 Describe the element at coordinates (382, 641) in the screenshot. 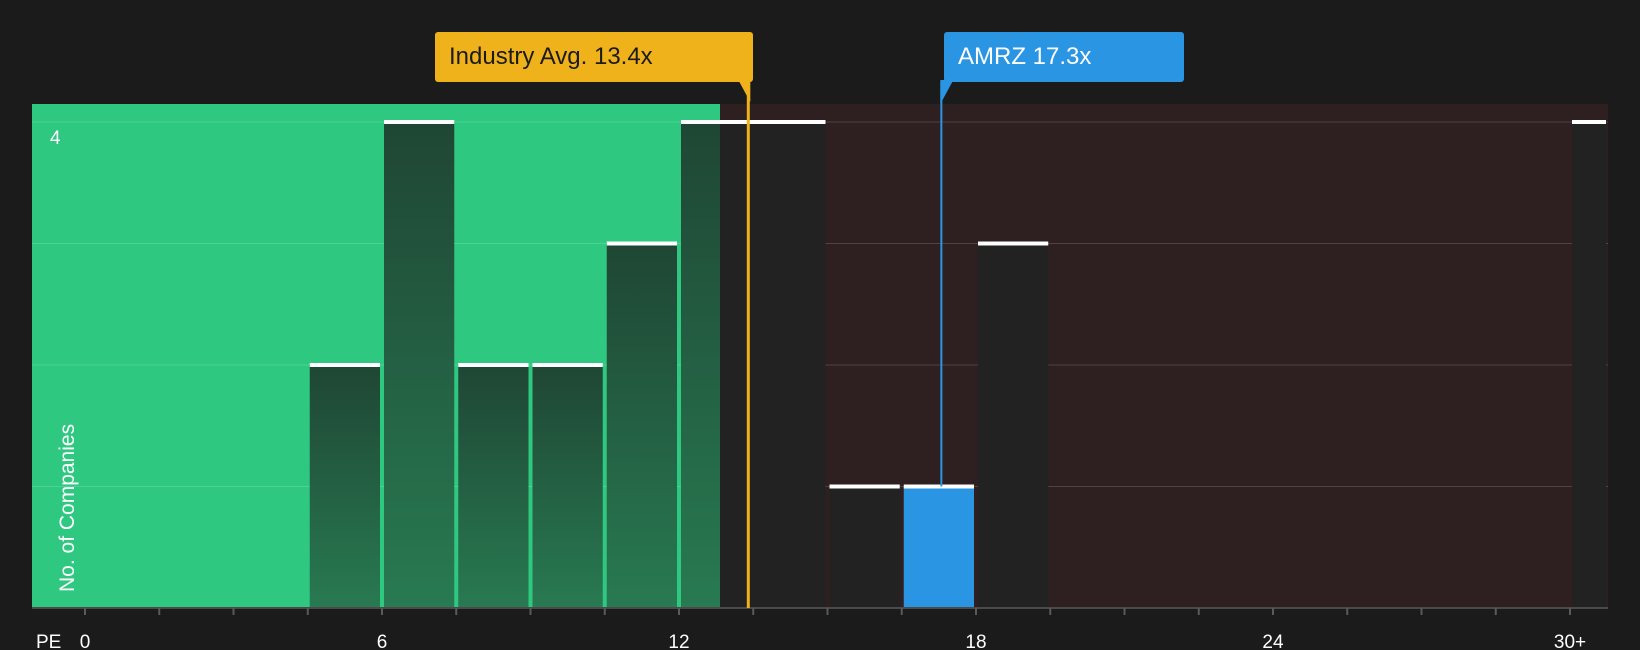

I see `x-tick-label: 6` at that location.